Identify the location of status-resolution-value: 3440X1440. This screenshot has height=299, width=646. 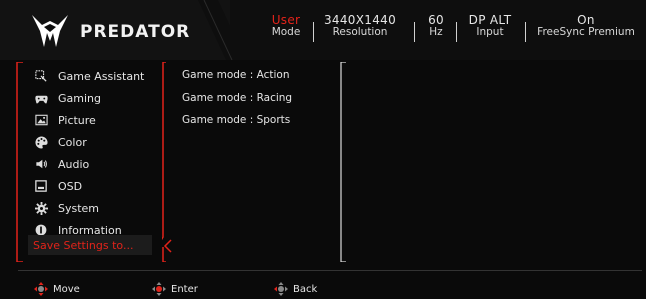
(360, 20).